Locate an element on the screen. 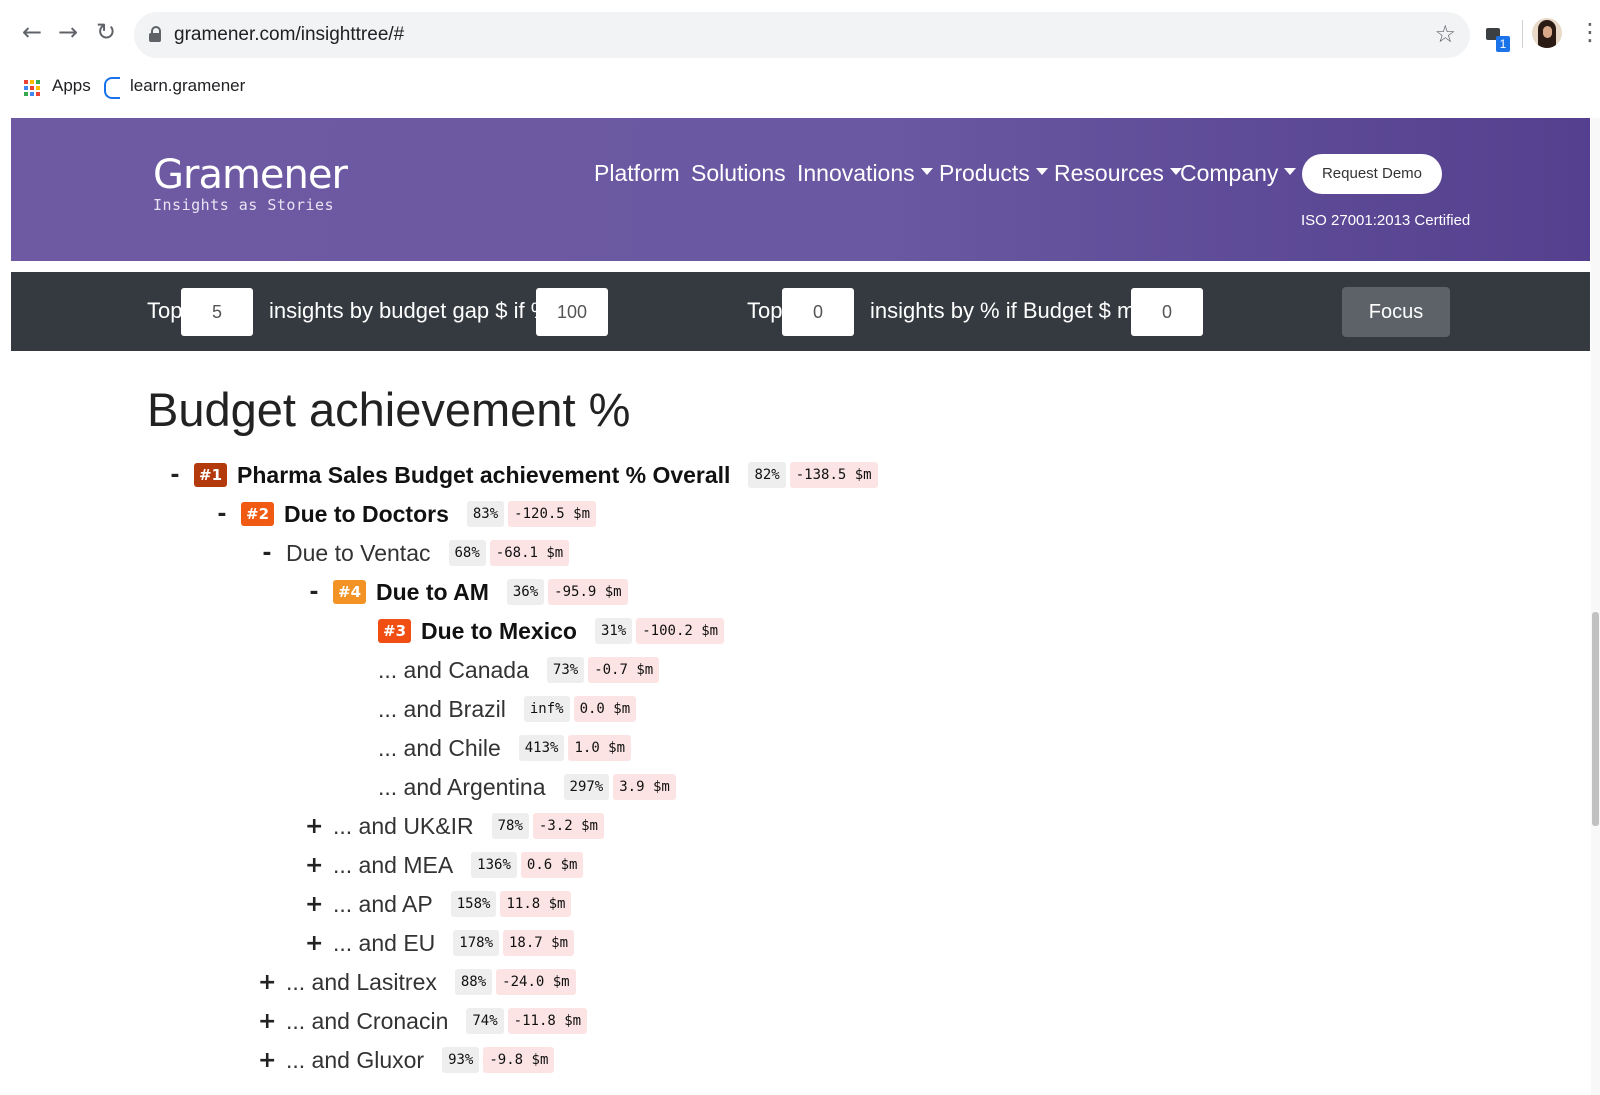  tree-row: + ... and EU 178% 18.7 $m is located at coordinates (440, 943).